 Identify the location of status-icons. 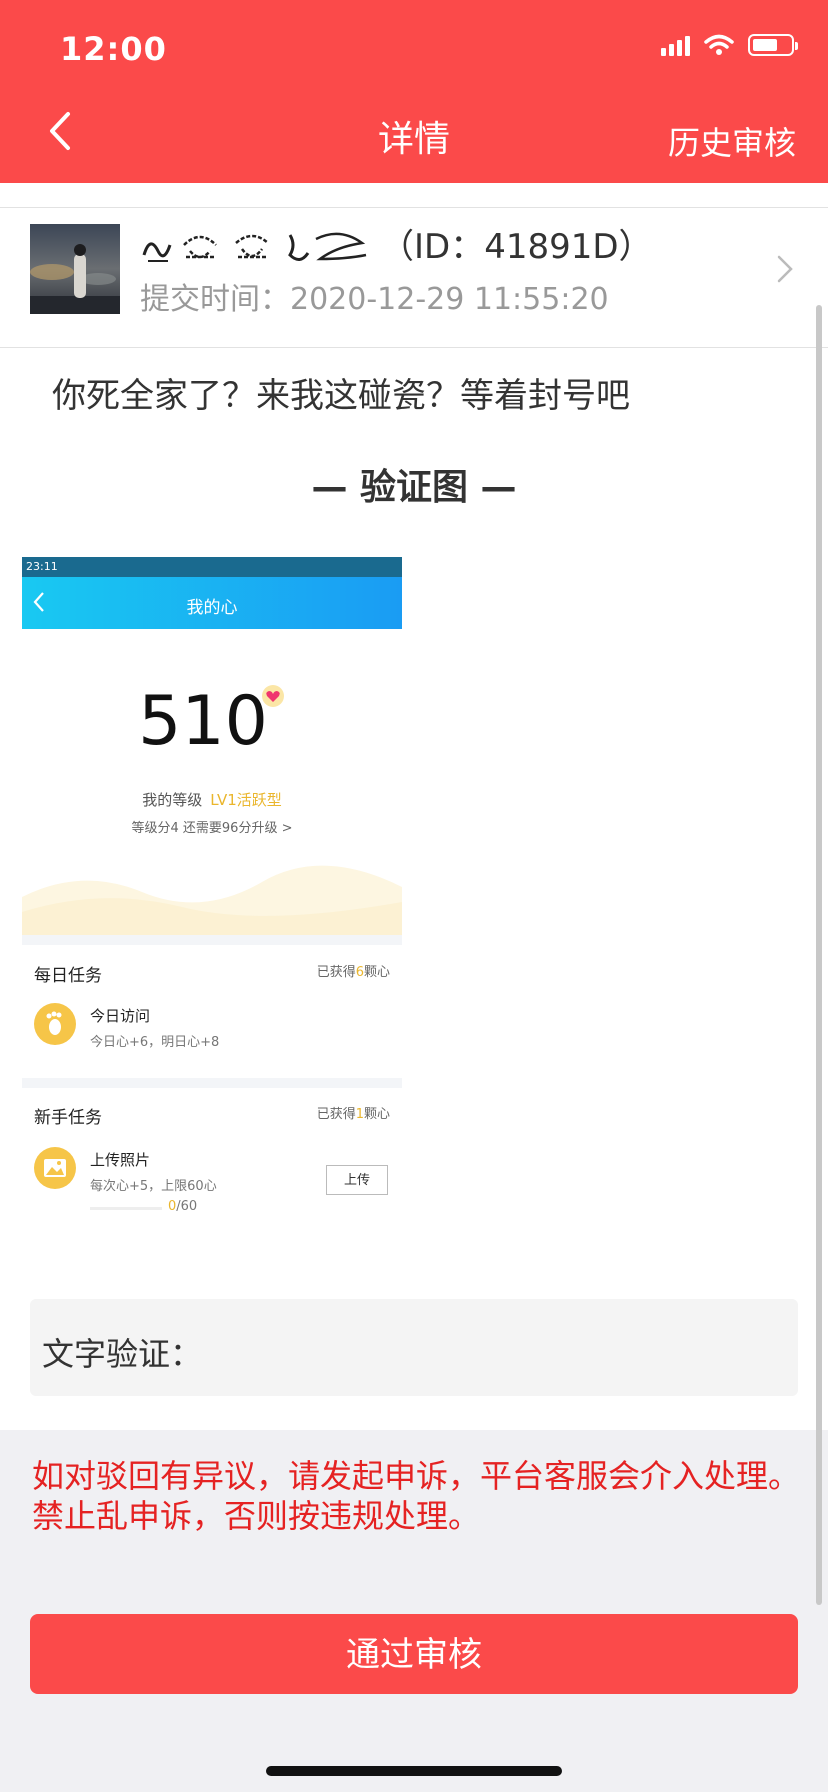
(729, 45).